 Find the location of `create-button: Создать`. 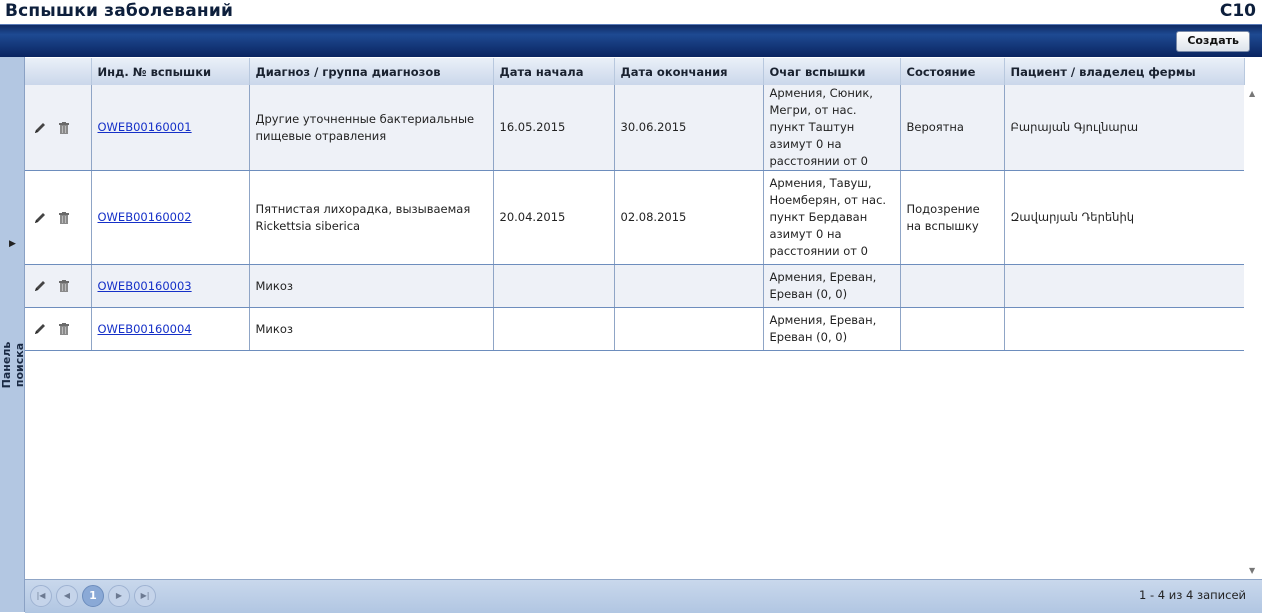

create-button: Создать is located at coordinates (1213, 41).